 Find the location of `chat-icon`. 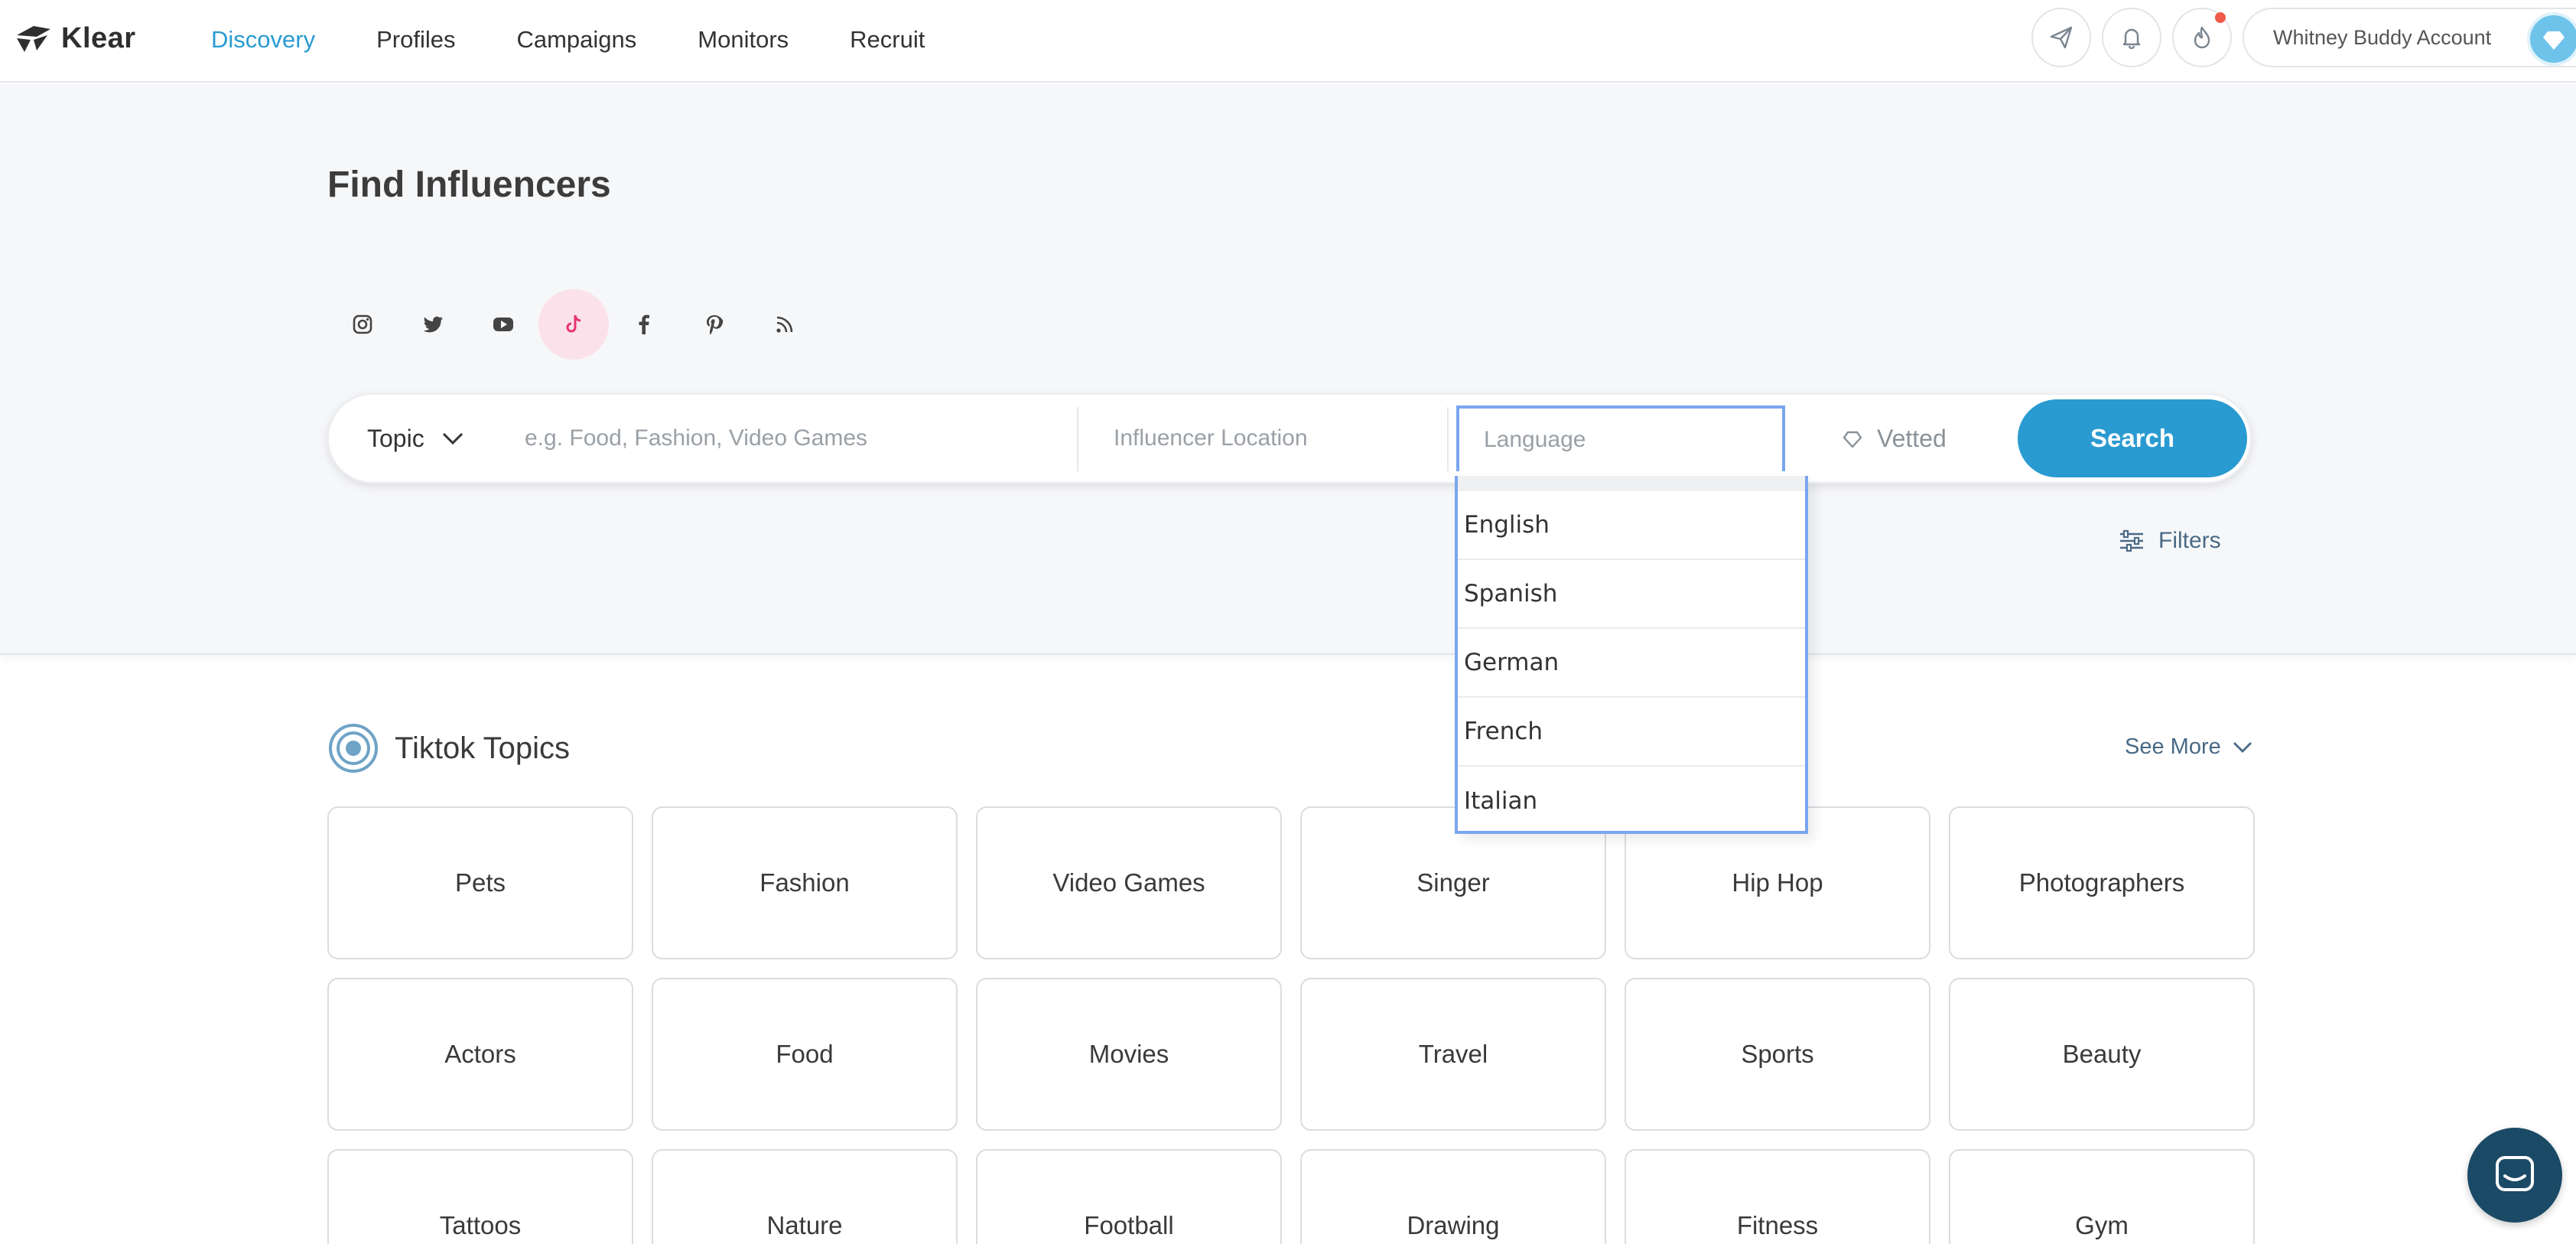

chat-icon is located at coordinates (2515, 1173).